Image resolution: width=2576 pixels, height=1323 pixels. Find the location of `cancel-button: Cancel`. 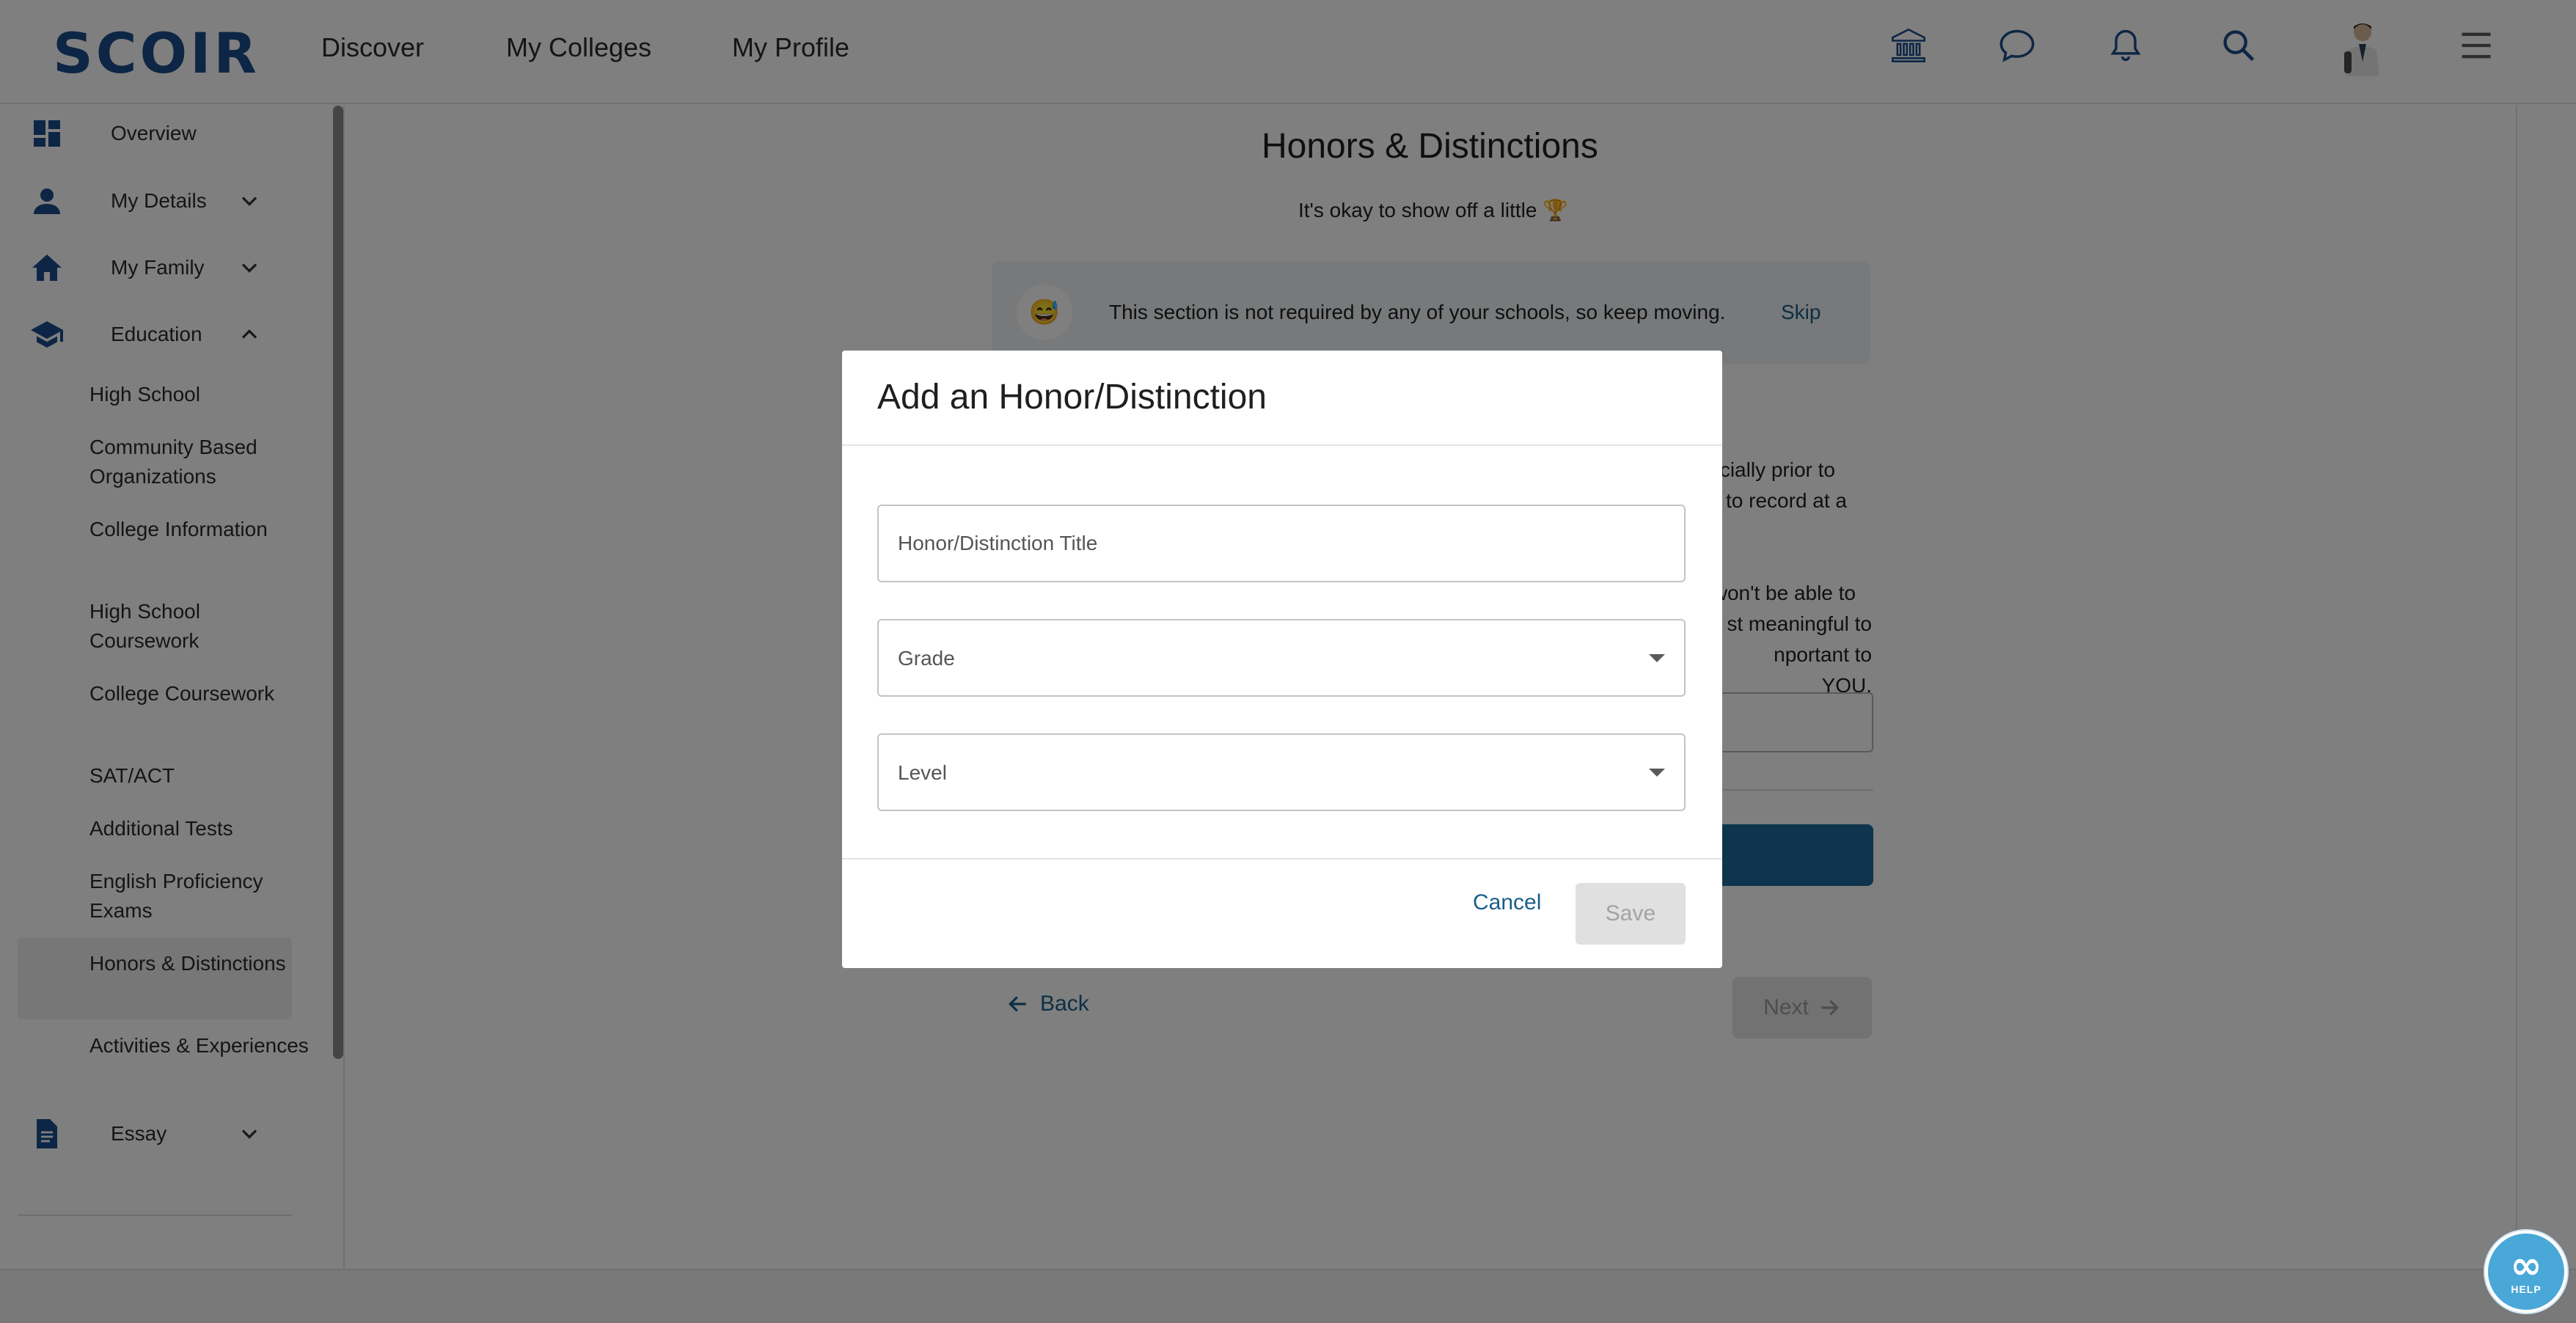

cancel-button: Cancel is located at coordinates (1507, 902).